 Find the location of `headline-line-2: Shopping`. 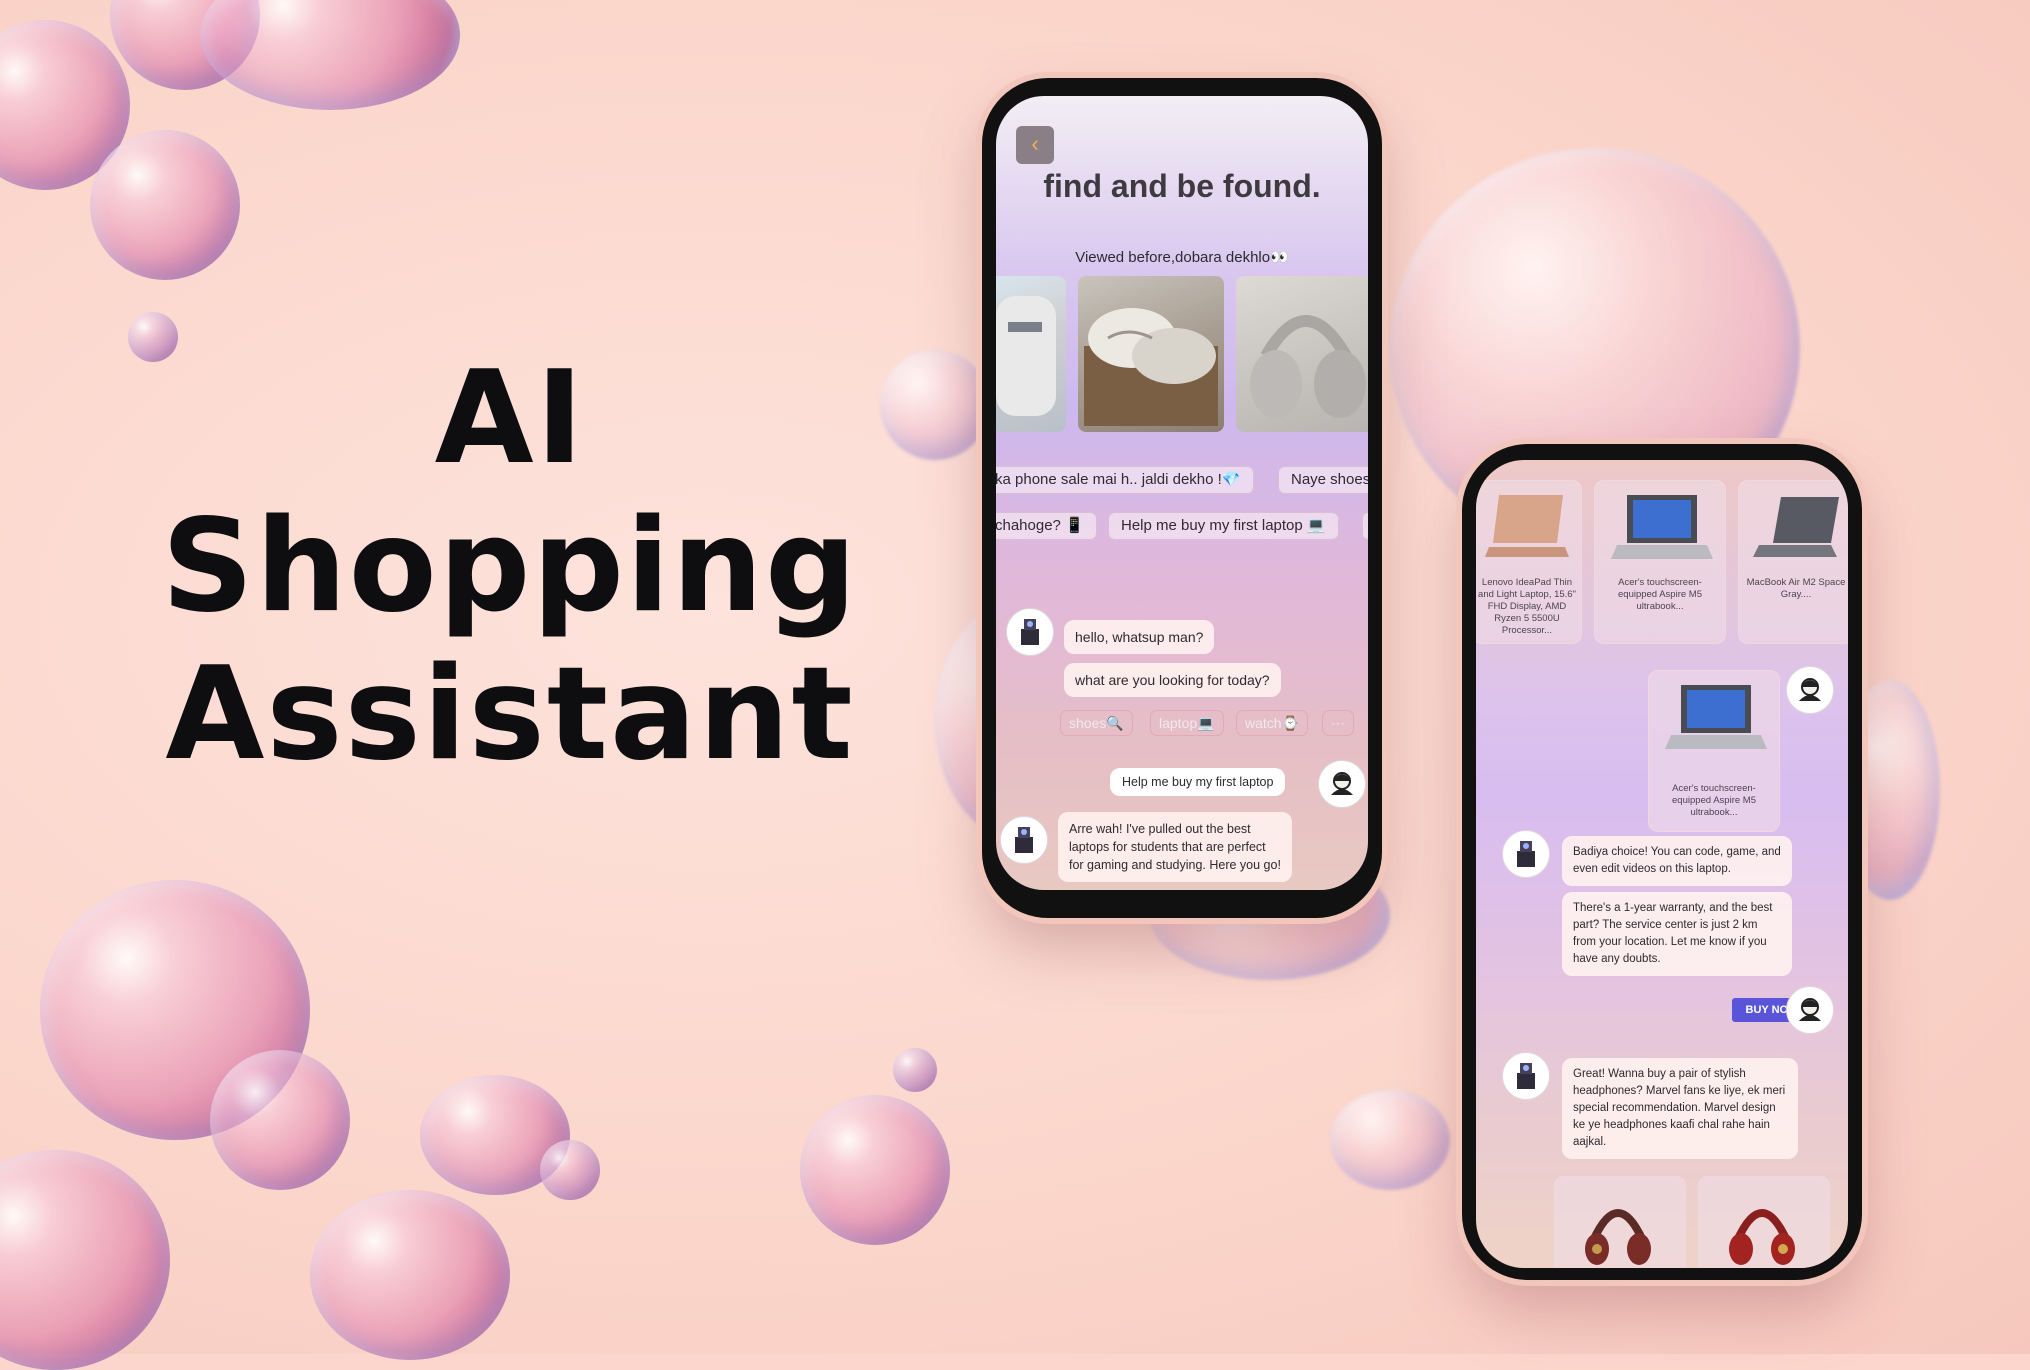

headline-line-2: Shopping is located at coordinates (510, 566).